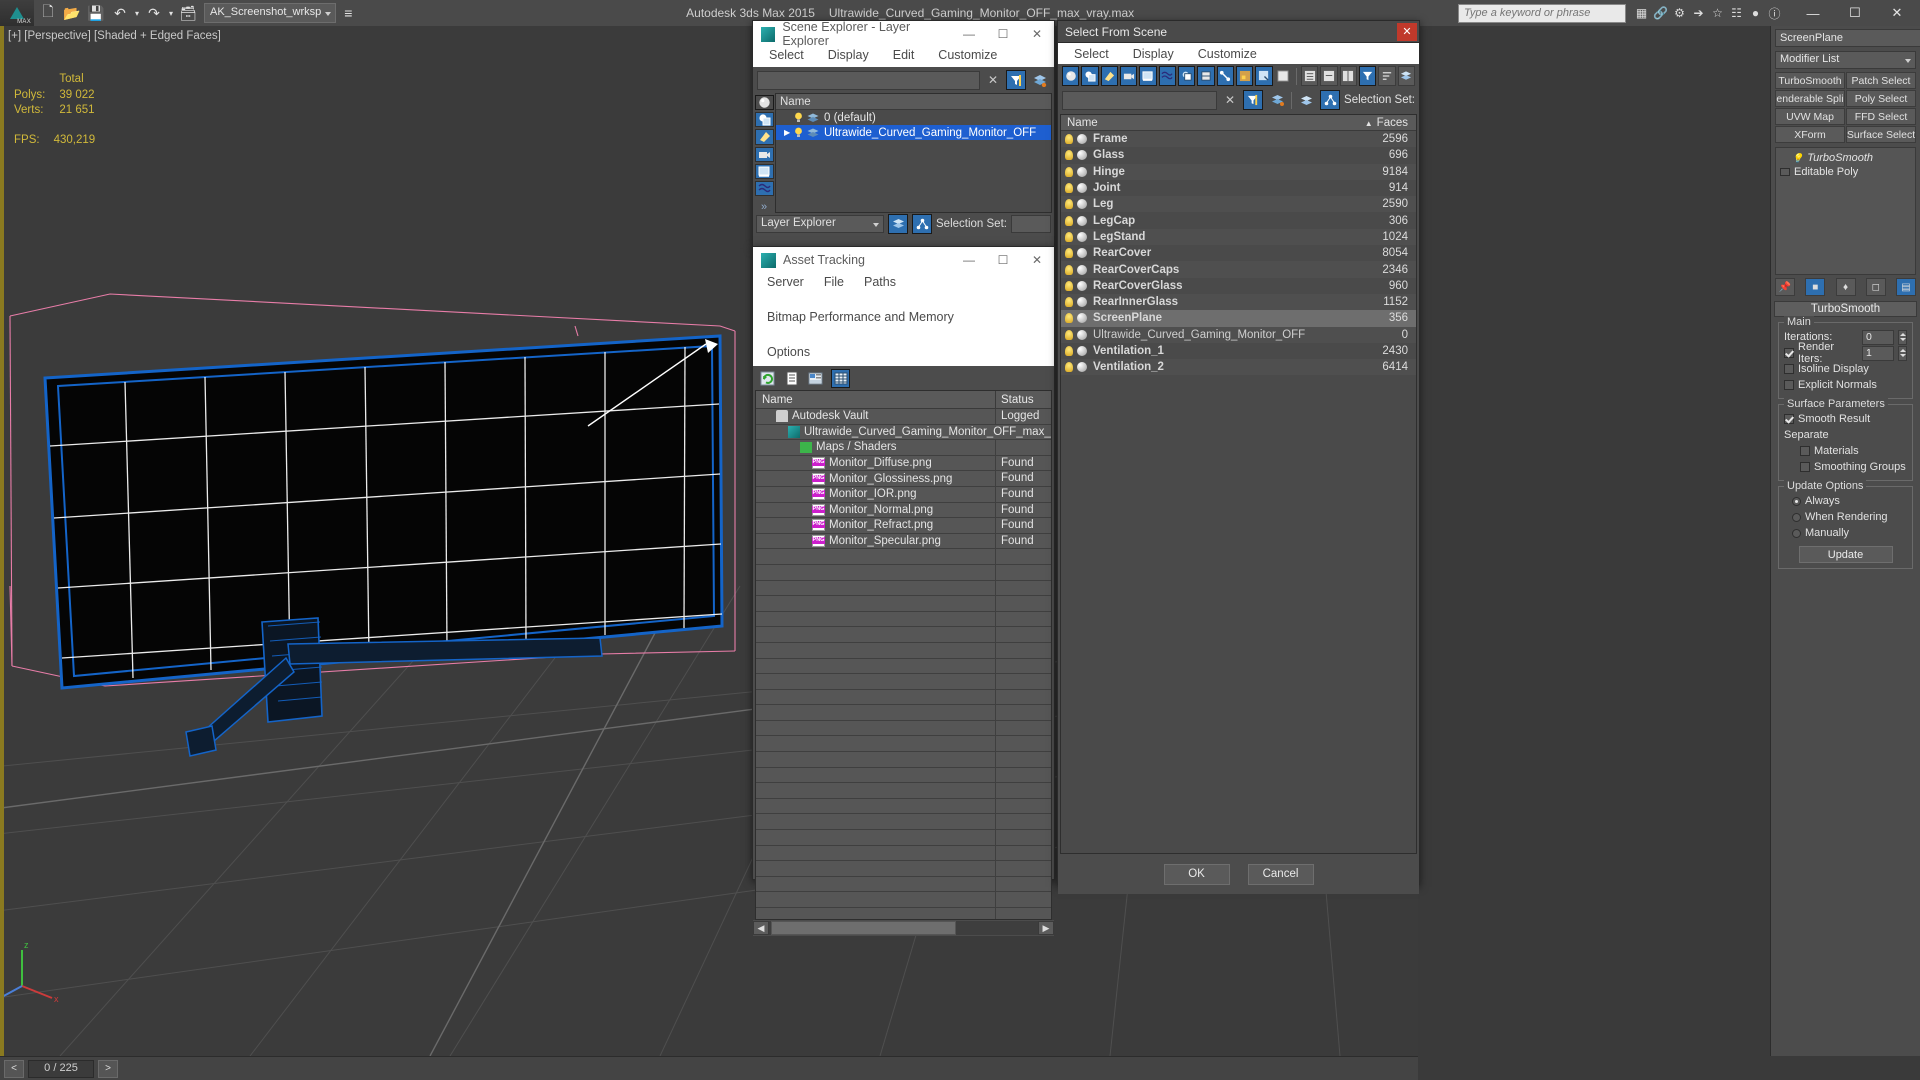  What do you see at coordinates (96, 13) in the screenshot?
I see `save-icon: 💾` at bounding box center [96, 13].